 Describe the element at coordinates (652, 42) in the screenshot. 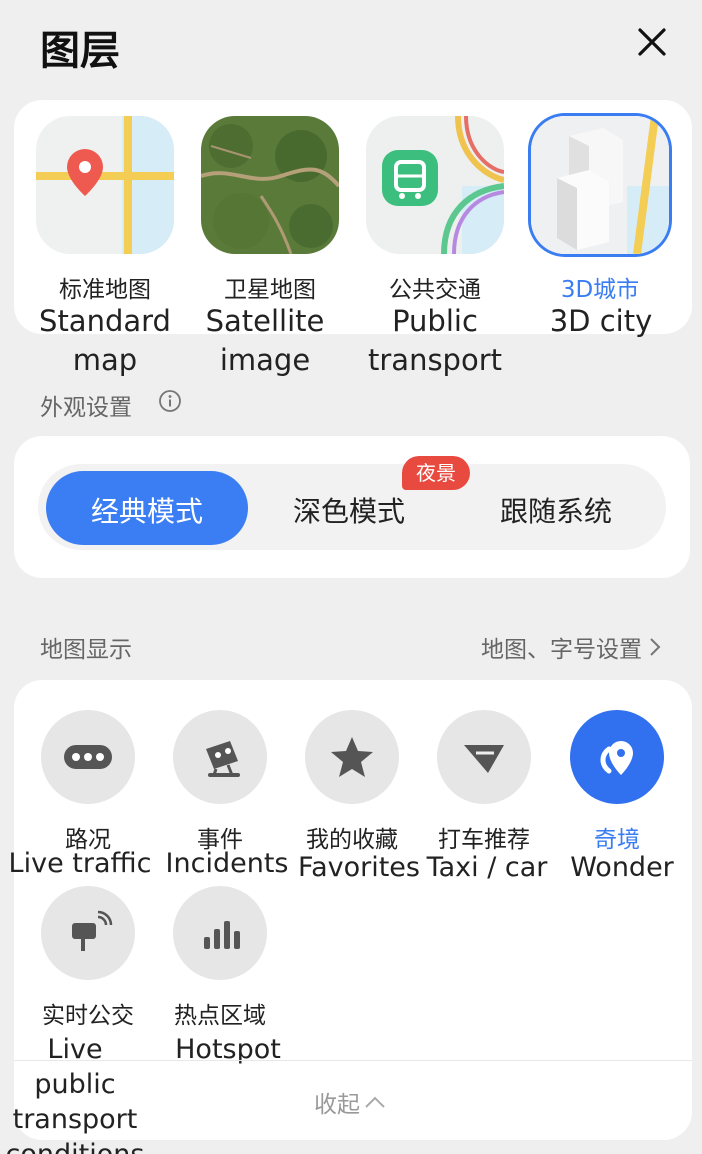

I see `close-icon` at that location.